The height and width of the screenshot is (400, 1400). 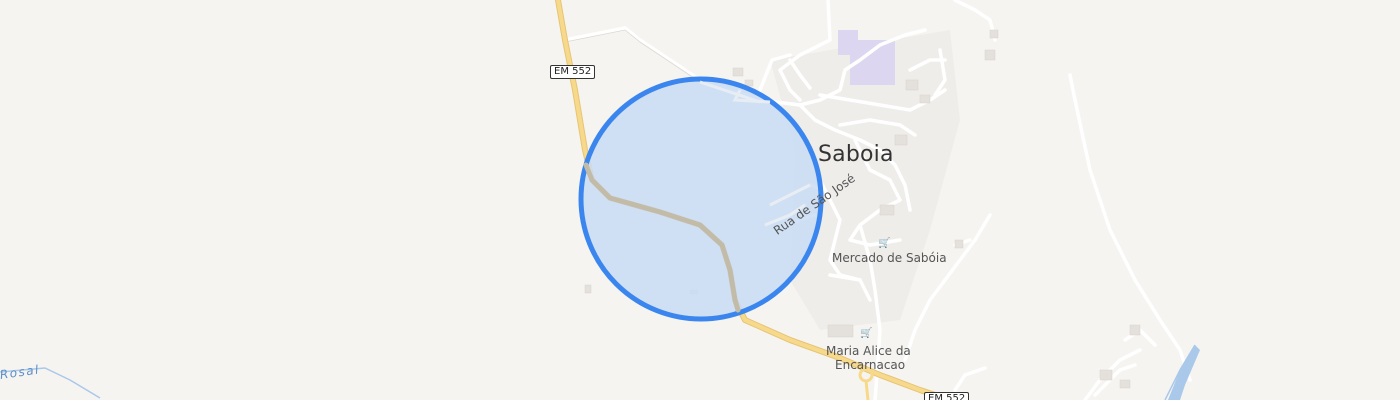 I want to click on poi-maria-alice-line2: Encarnacao, so click(x=870, y=365).